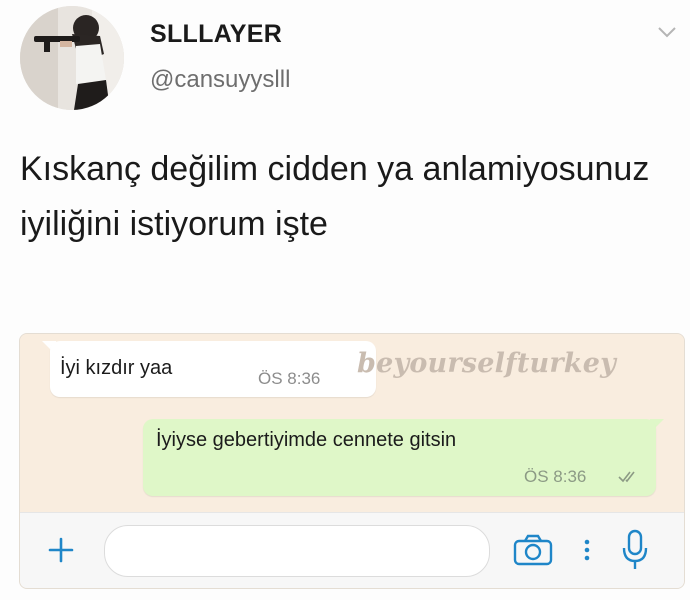 The width and height of the screenshot is (690, 600). I want to click on chat-input-bar, so click(352, 550).